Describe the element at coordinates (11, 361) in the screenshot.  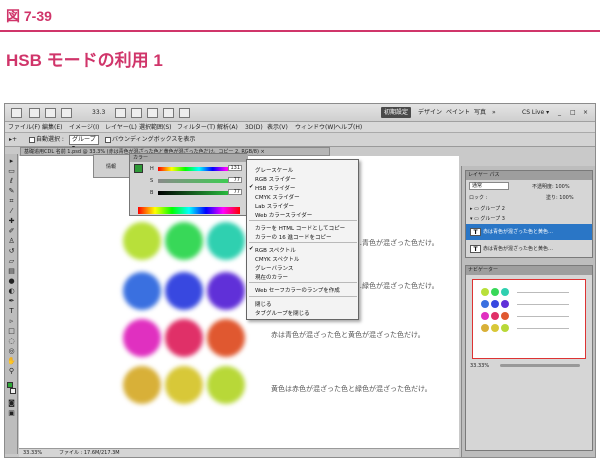
I see `hand-tool-icon: ✋` at that location.